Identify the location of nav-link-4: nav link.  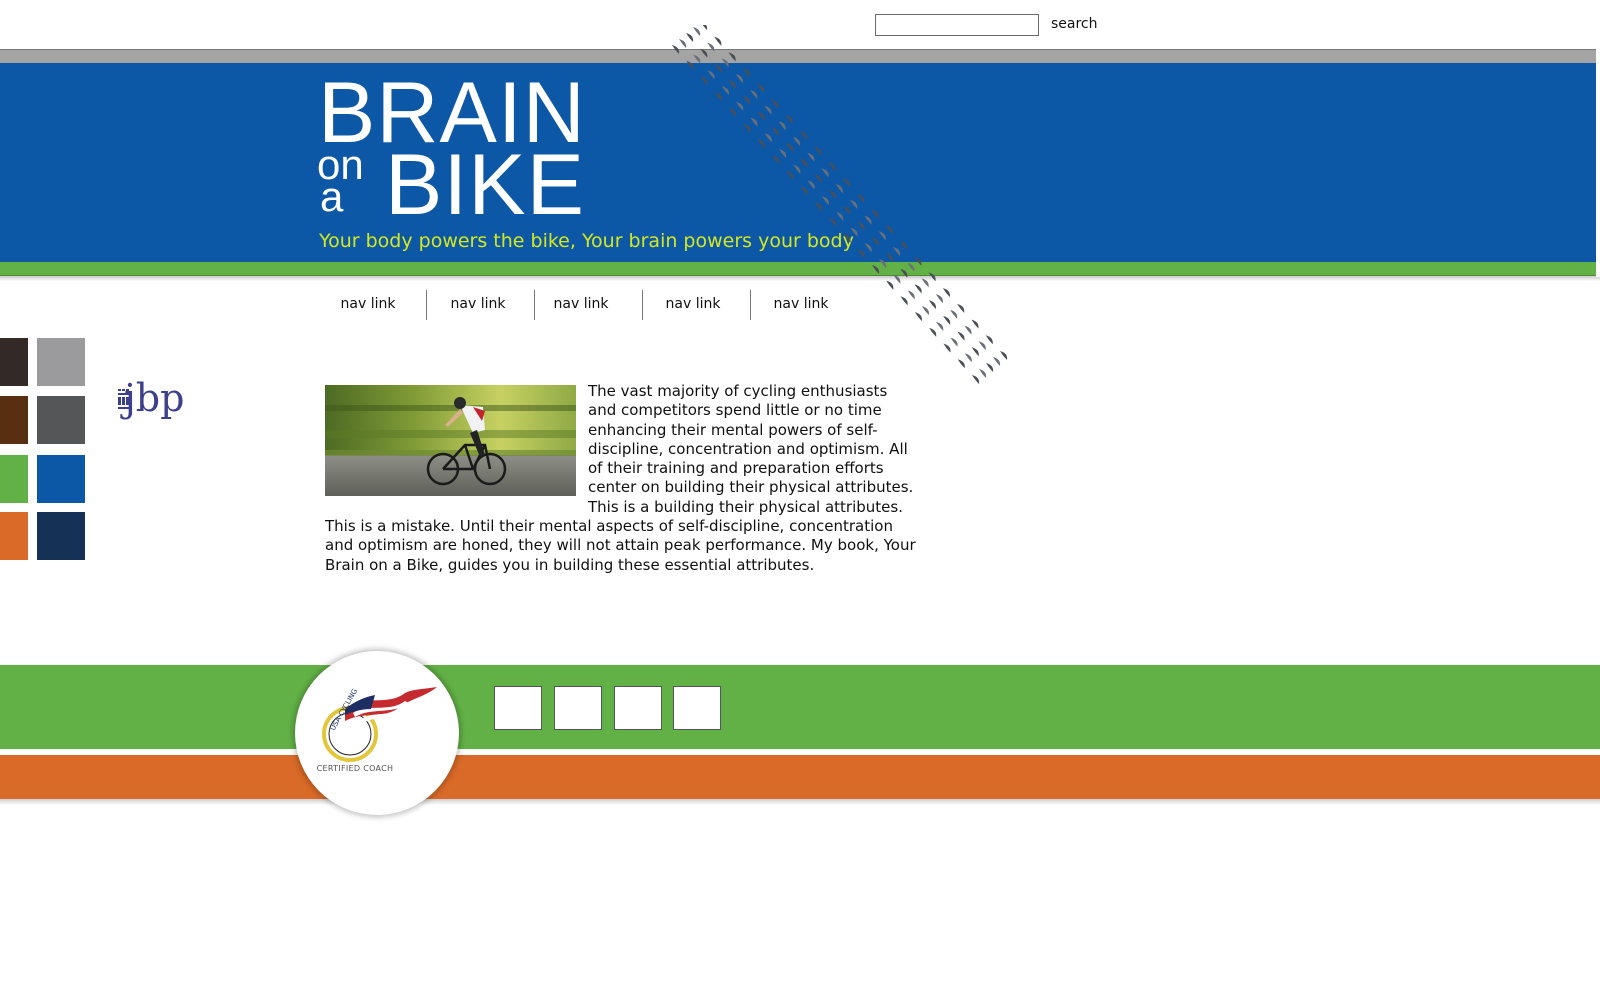
(693, 304).